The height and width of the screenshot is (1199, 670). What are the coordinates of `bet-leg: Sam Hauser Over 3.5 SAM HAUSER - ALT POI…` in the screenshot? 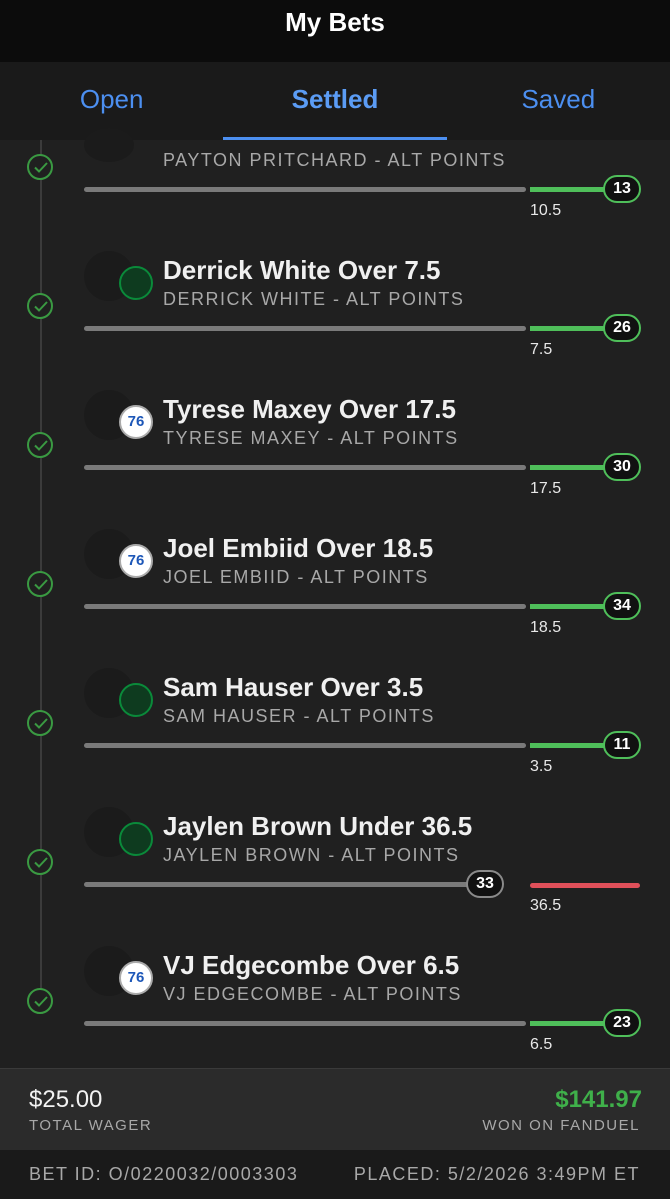 It's located at (335, 728).